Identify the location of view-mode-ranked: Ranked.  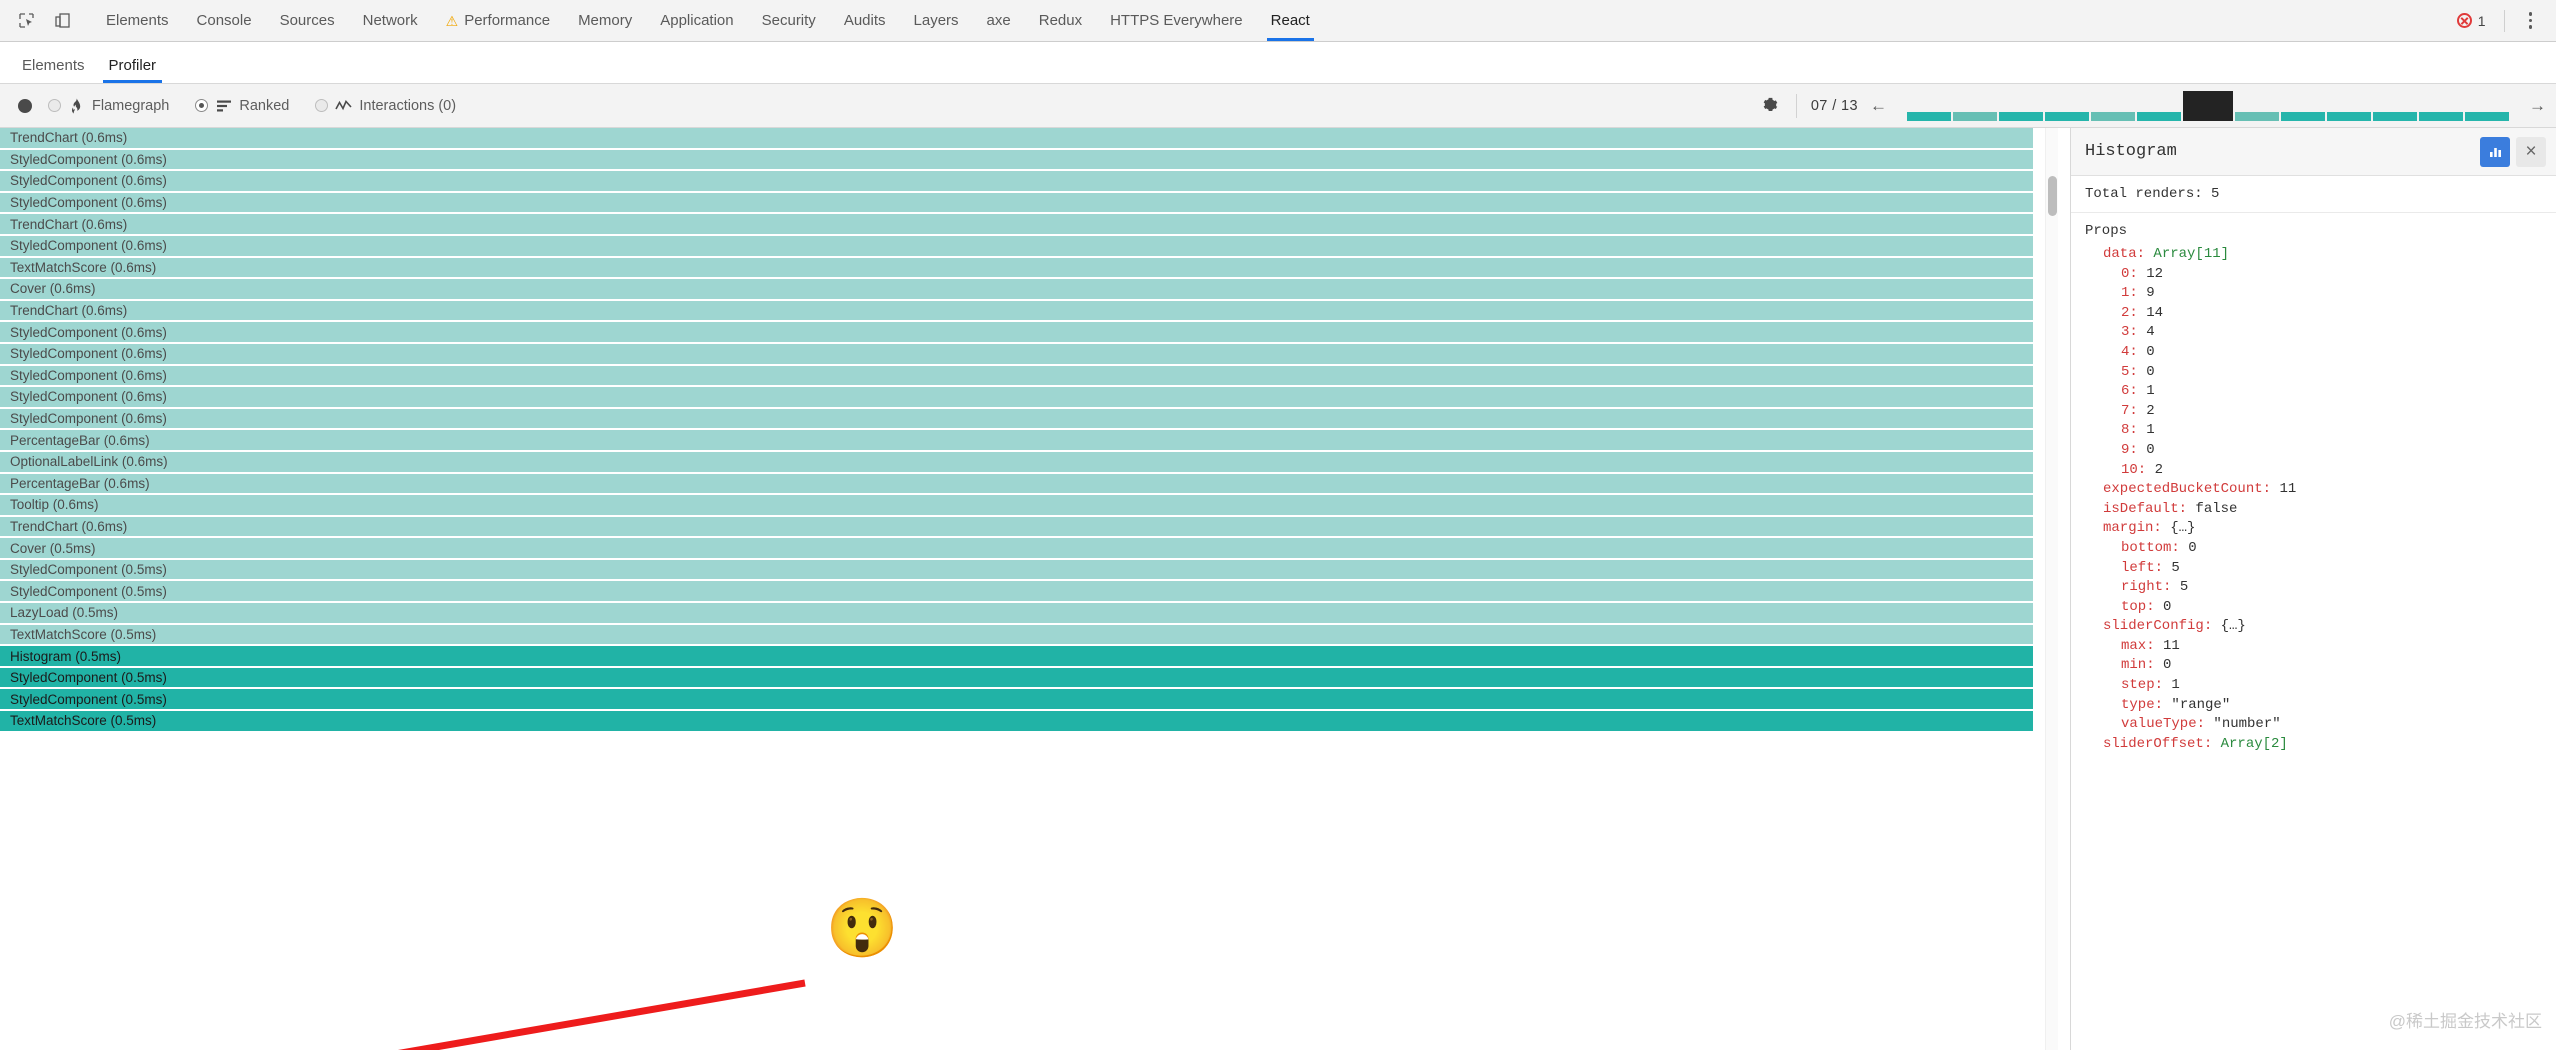
(242, 106).